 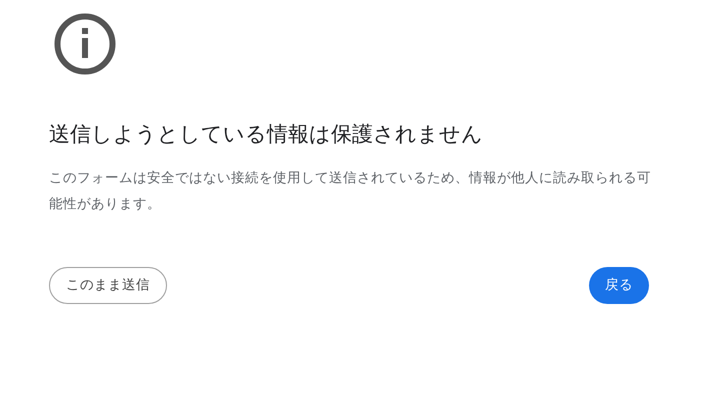 What do you see at coordinates (85, 44) in the screenshot?
I see `info-icon` at bounding box center [85, 44].